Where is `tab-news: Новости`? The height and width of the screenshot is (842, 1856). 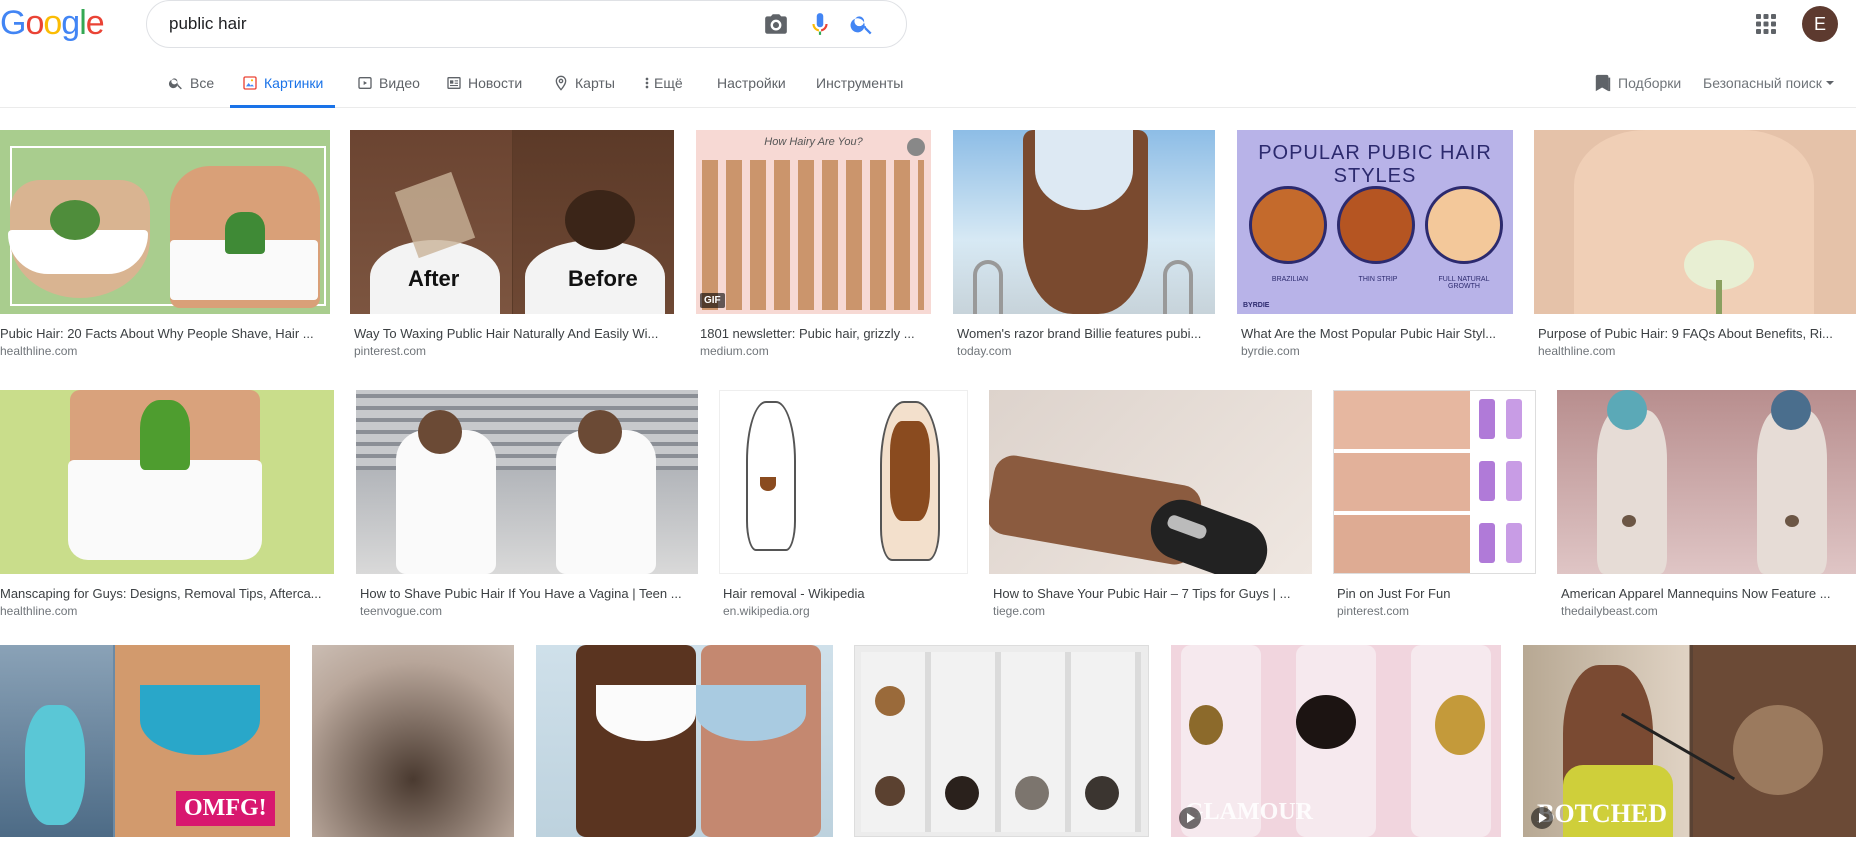
tab-news: Новости is located at coordinates (484, 83).